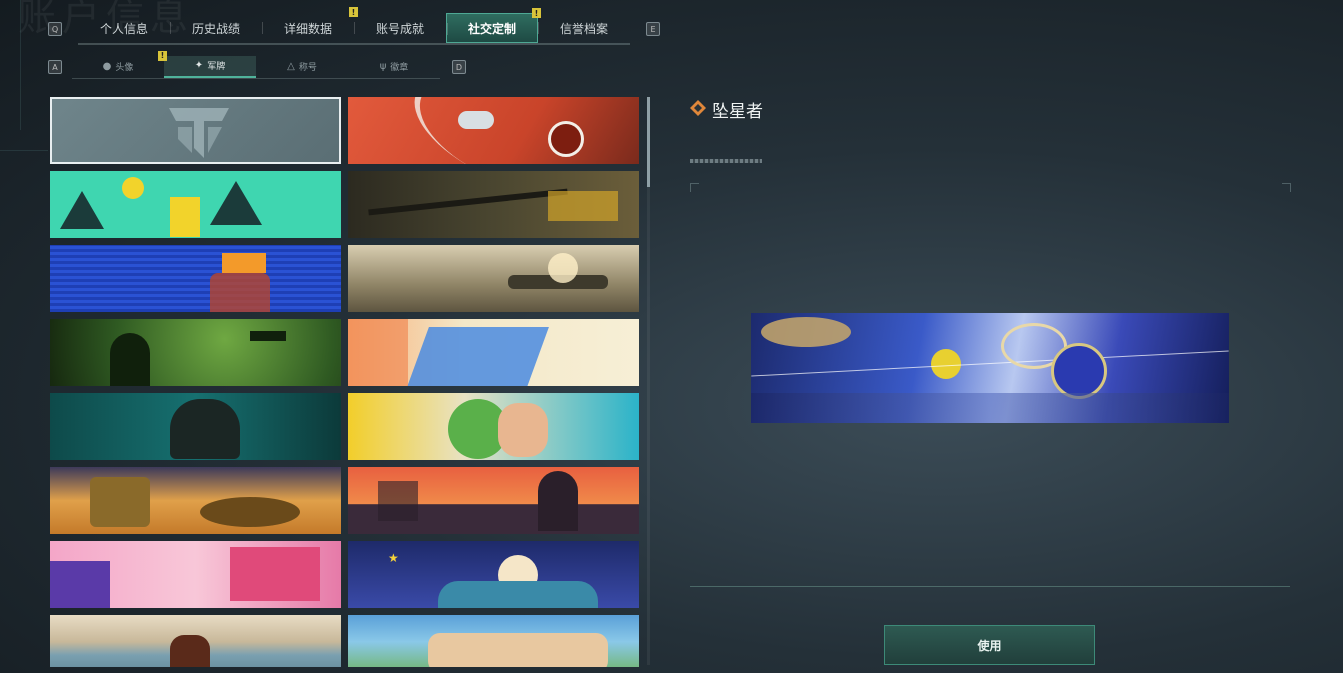 This screenshot has height=673, width=1343. I want to click on notification-badge: !, so click(162, 55).